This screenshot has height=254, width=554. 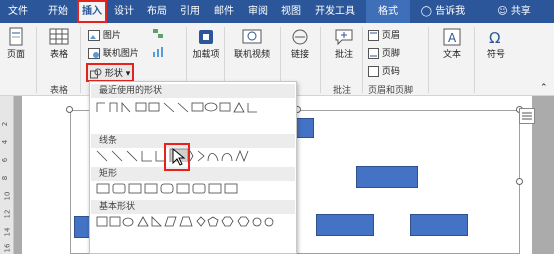 What do you see at coordinates (96, 73) in the screenshot?
I see `shapes-icon` at bounding box center [96, 73].